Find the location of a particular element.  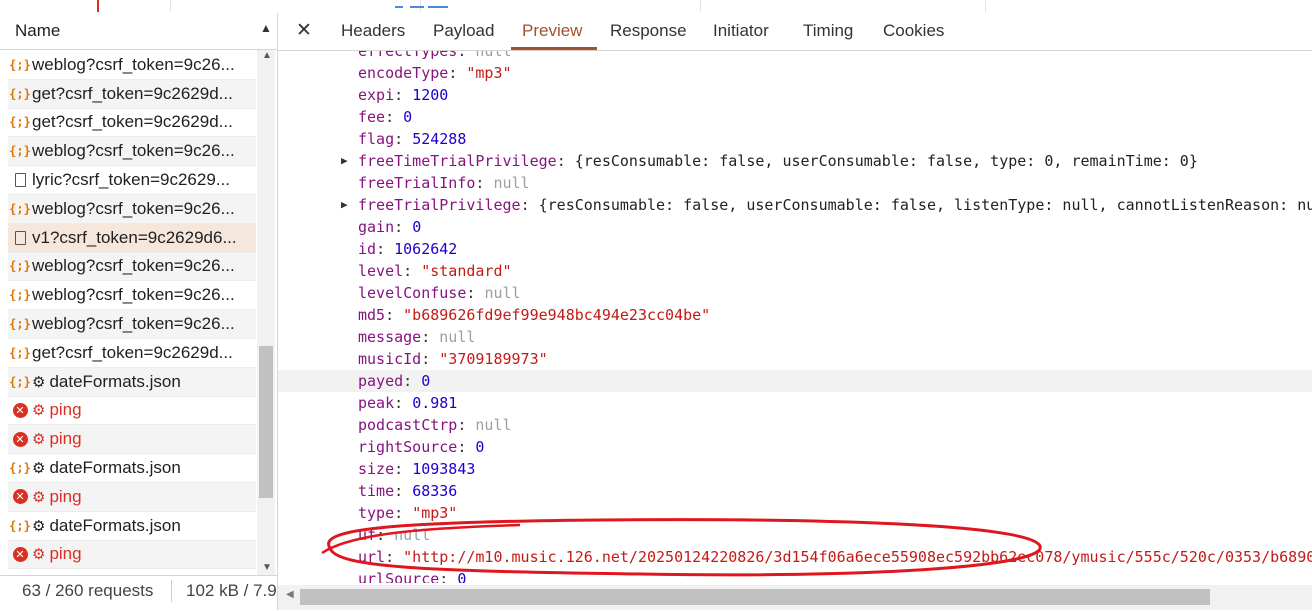

json-key-value: rightSource: 0 is located at coordinates (421, 447).